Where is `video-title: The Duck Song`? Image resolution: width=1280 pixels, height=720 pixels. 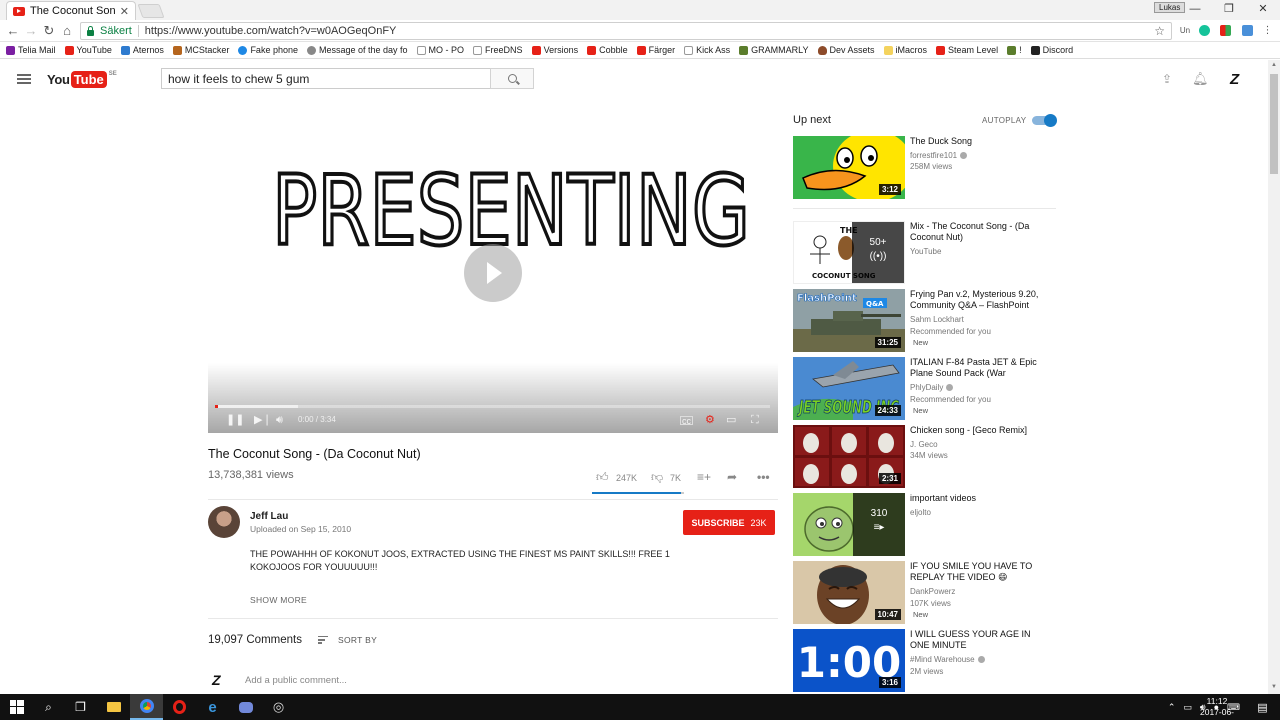
video-title: The Duck Song is located at coordinates (980, 141).